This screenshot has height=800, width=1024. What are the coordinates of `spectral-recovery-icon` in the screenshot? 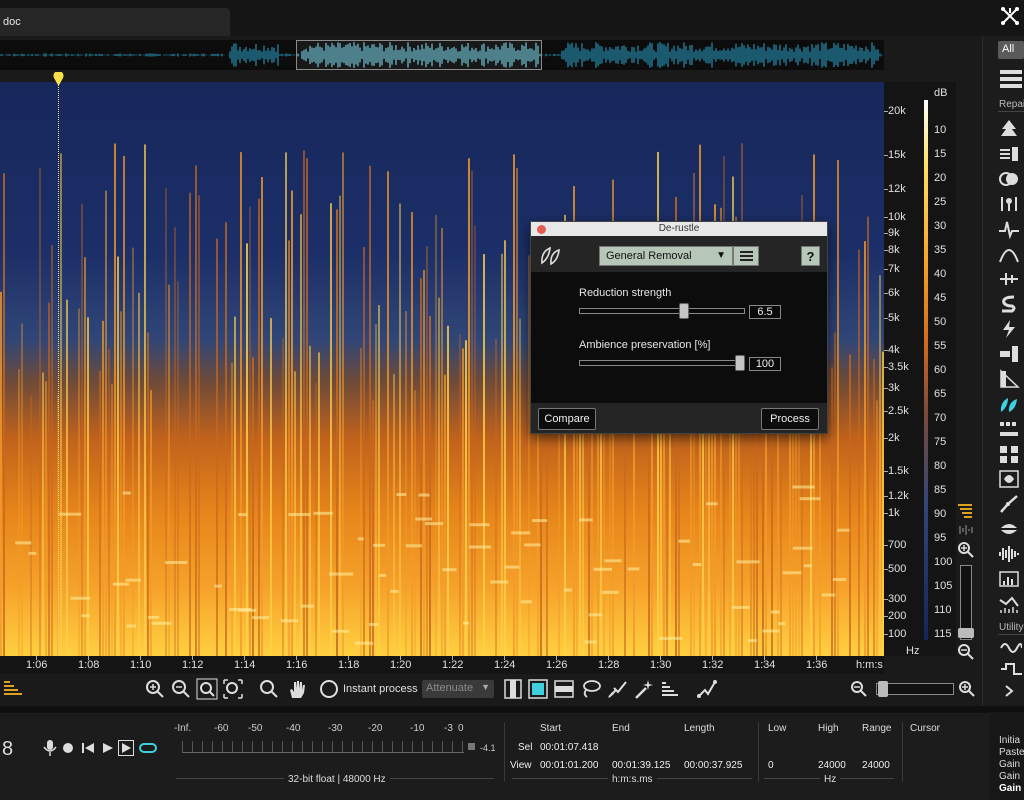 It's located at (1010, 605).